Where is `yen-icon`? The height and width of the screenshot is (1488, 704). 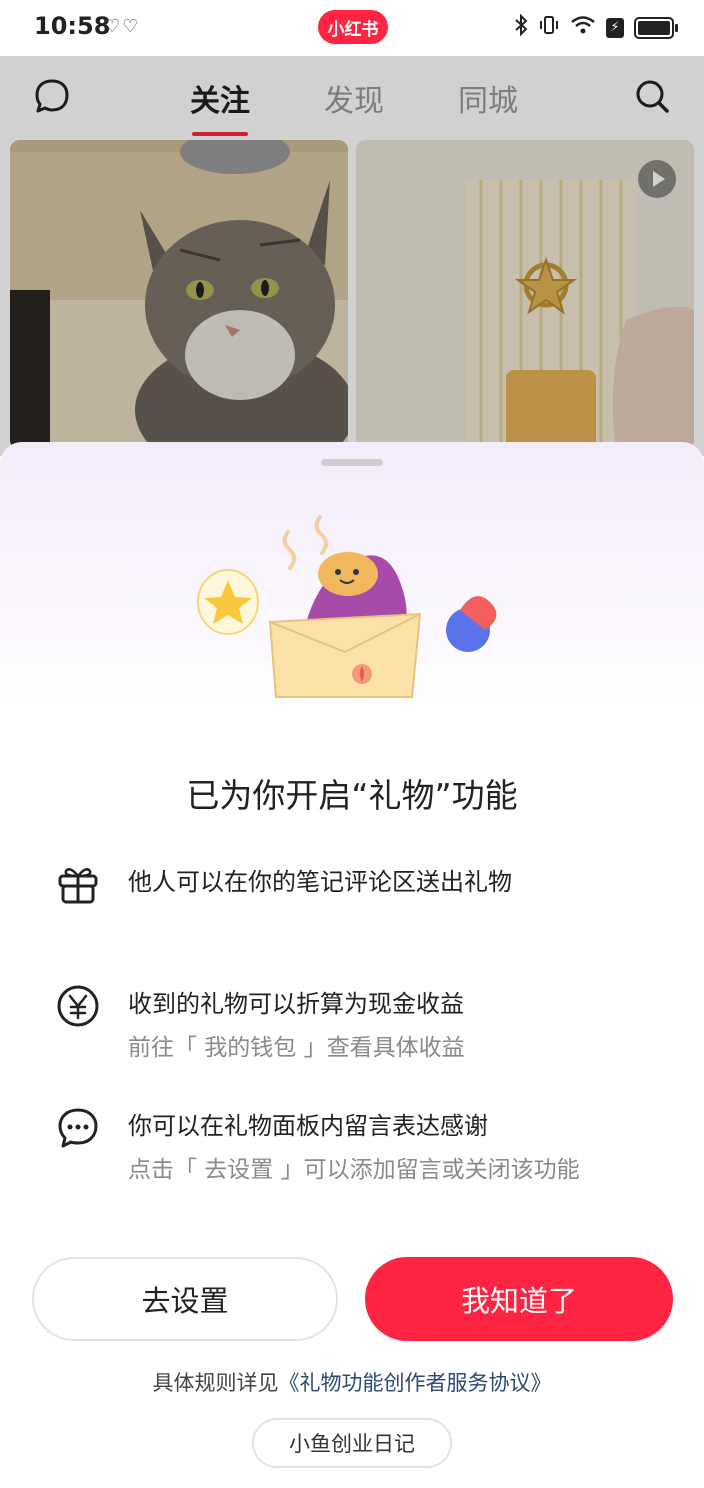 yen-icon is located at coordinates (78, 1006).